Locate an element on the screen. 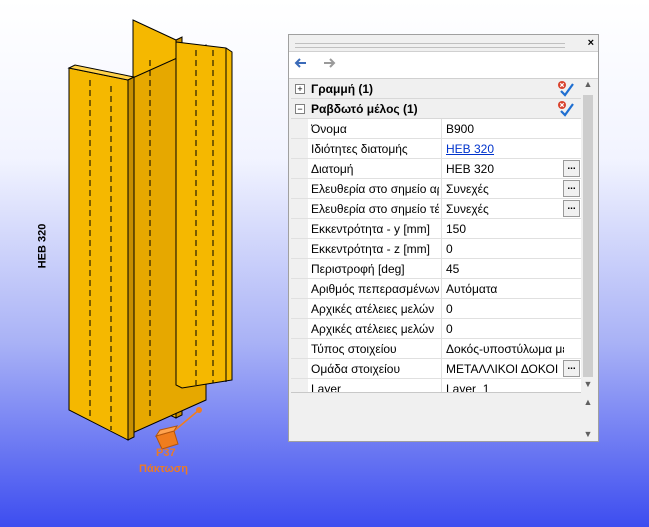 This screenshot has width=649, height=527. property-row: Ιδιότητες διατομής HEB 320 is located at coordinates (436, 149).